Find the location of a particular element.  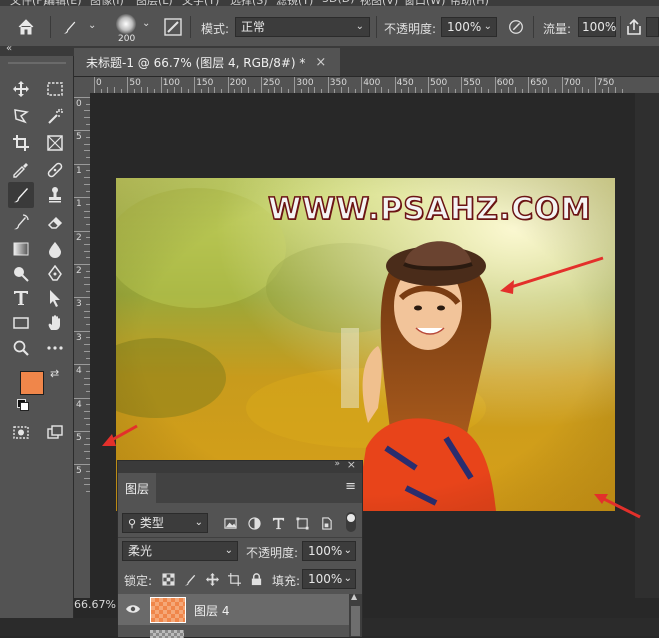

lock-position-button is located at coordinates (212, 579).